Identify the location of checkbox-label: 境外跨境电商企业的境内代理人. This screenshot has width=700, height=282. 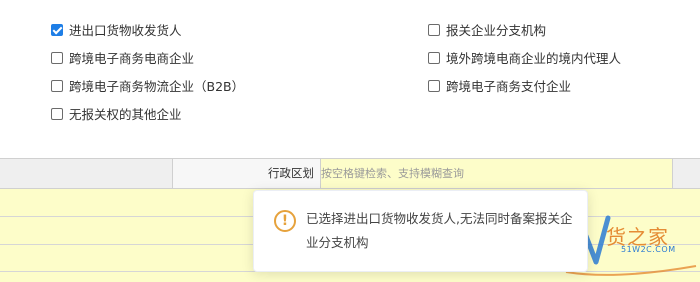
(534, 58).